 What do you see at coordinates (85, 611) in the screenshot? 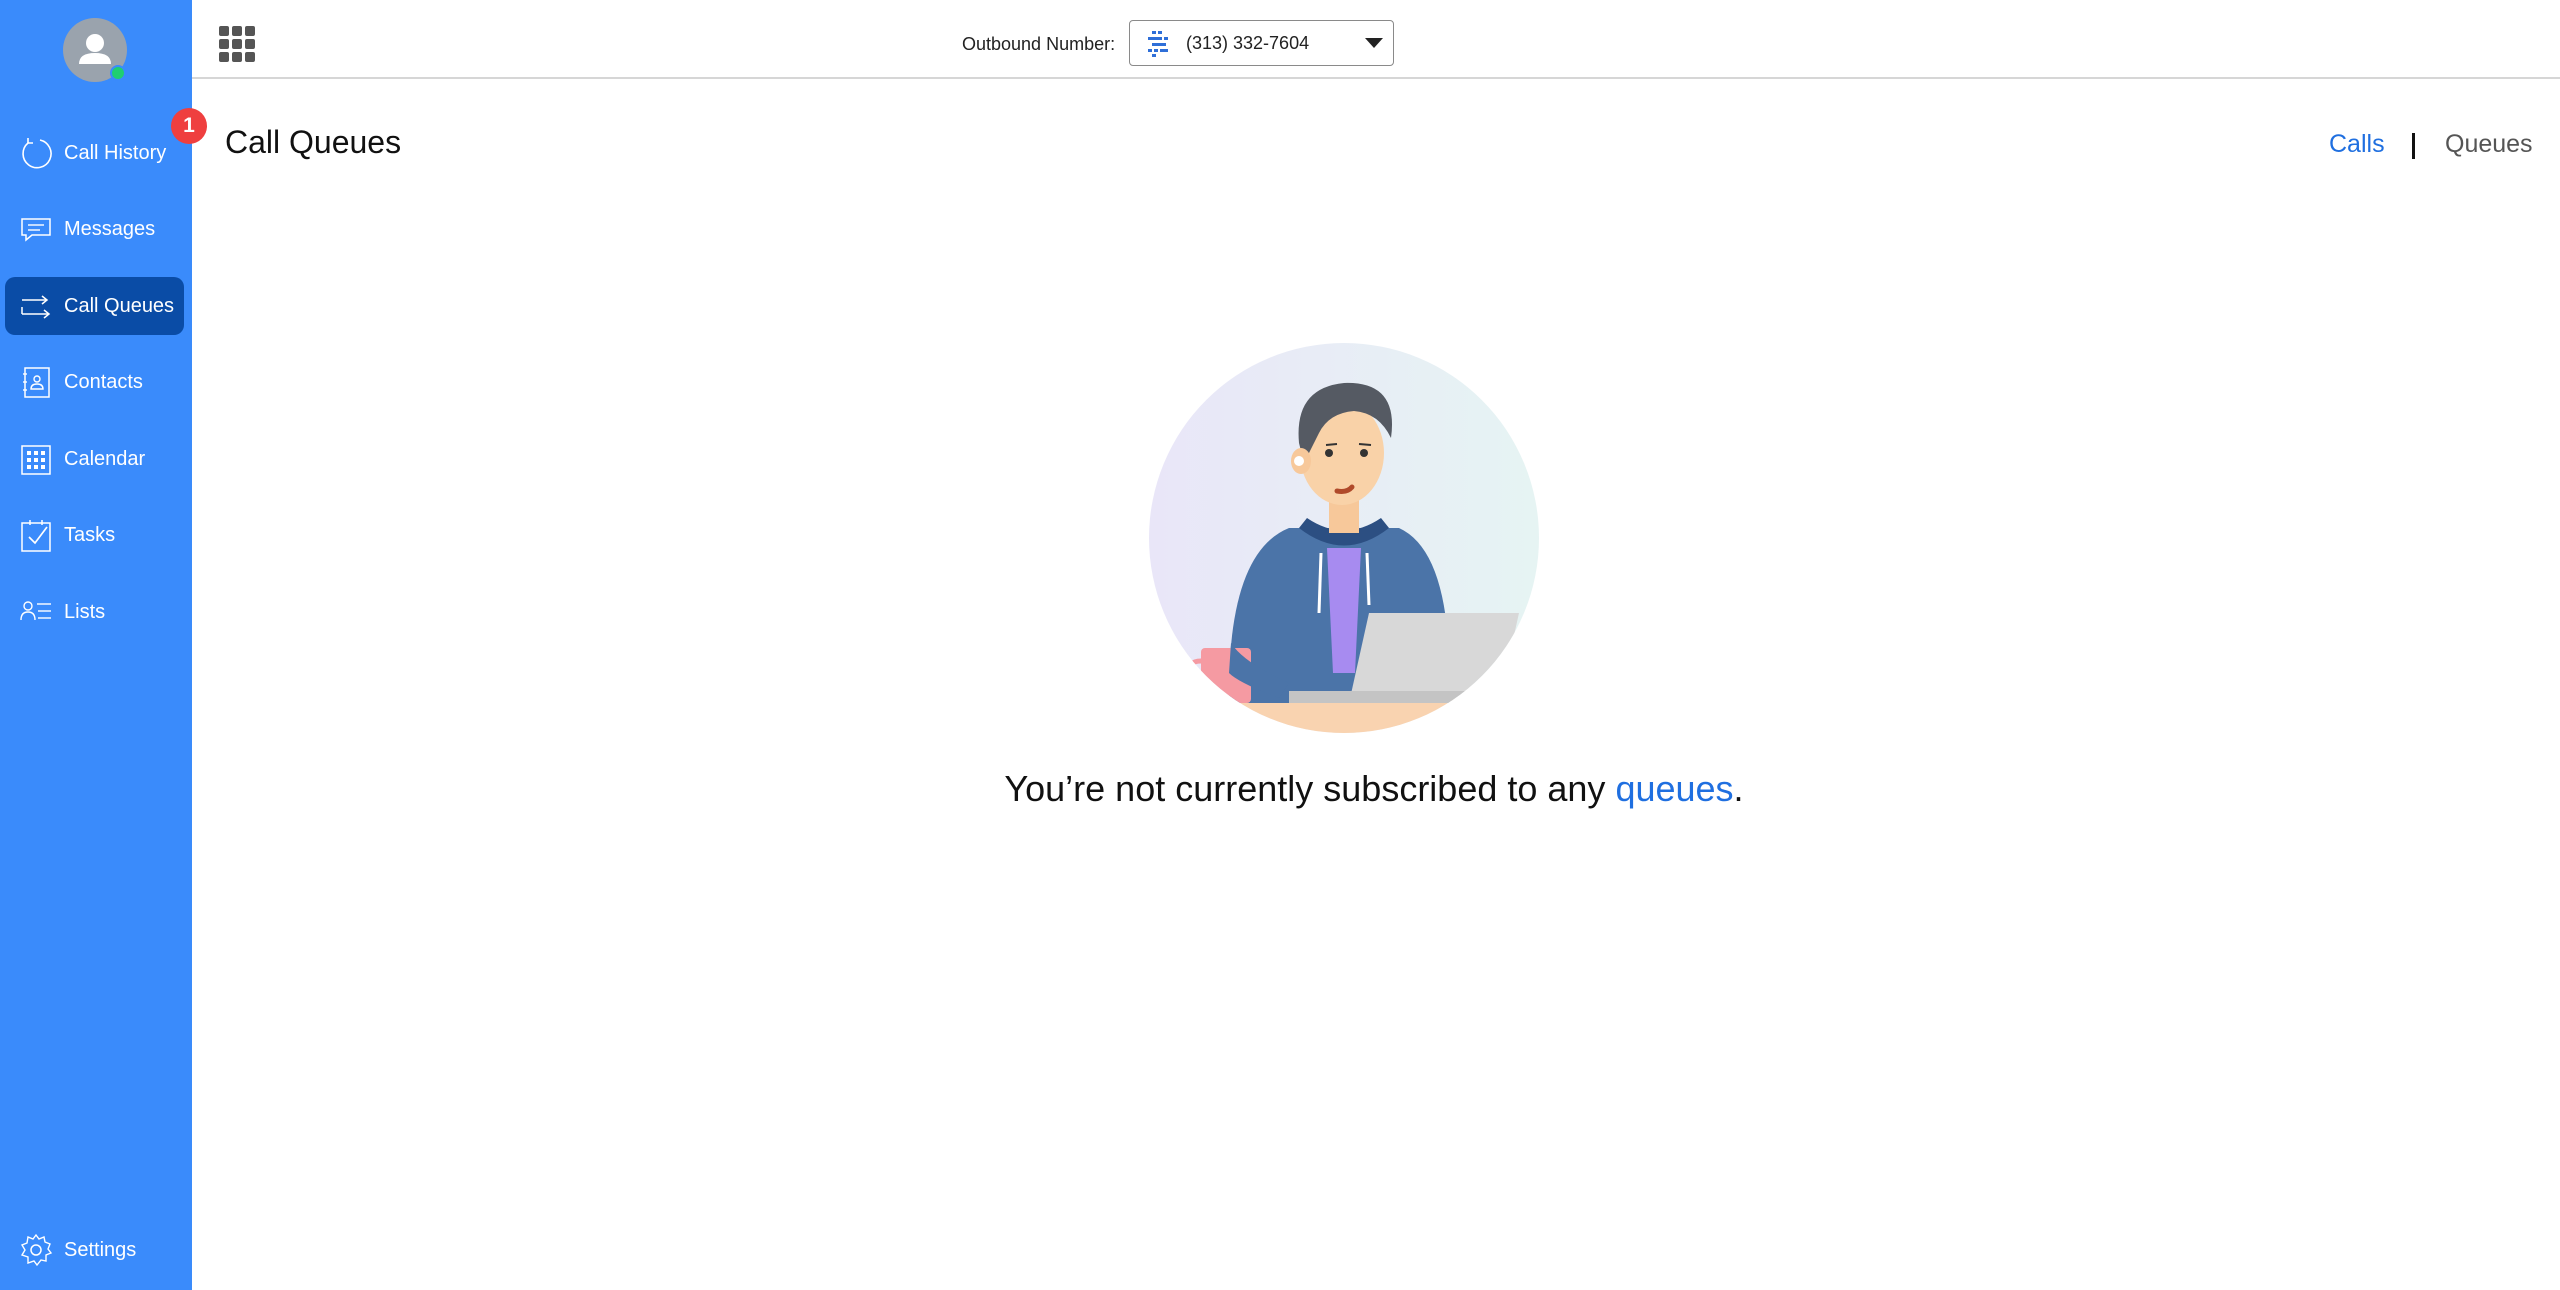
I see `sidebar-item-label: Lists` at bounding box center [85, 611].